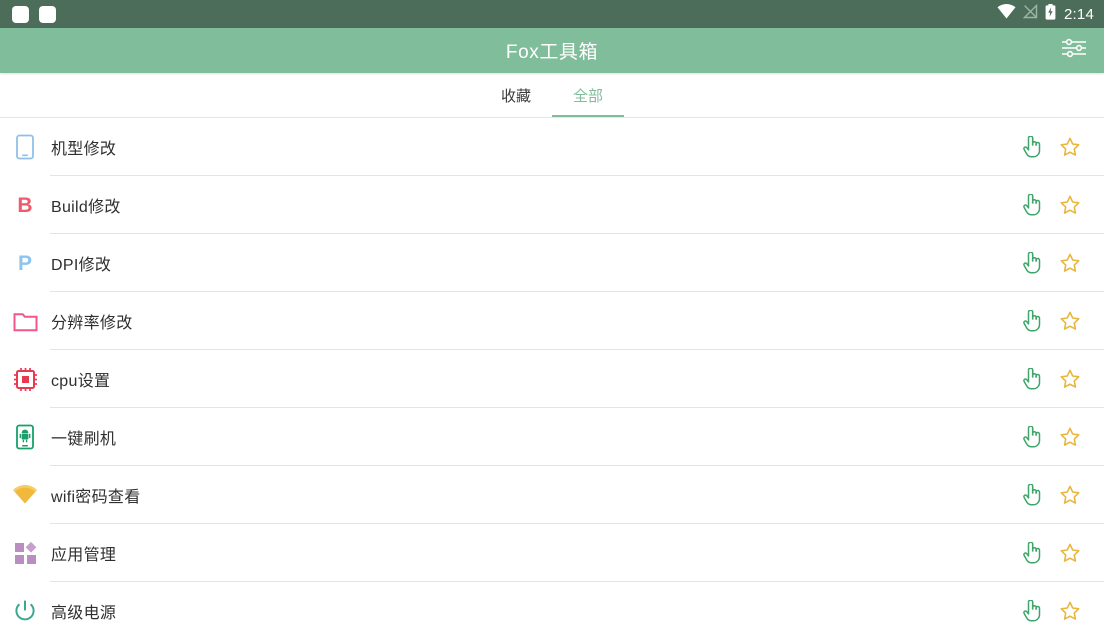 This screenshot has width=1104, height=640. Describe the element at coordinates (552, 495) in the screenshot. I see `list-item: wifi密码查看` at that location.